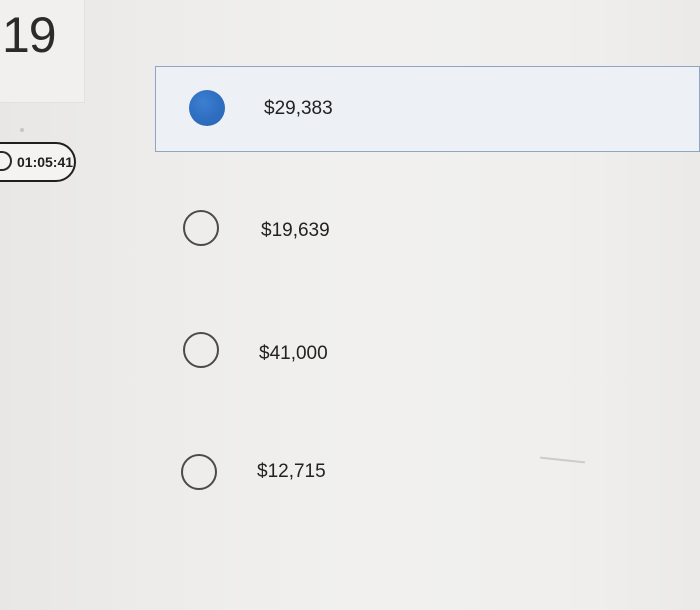  Describe the element at coordinates (22, 130) in the screenshot. I see `dot-mark` at that location.